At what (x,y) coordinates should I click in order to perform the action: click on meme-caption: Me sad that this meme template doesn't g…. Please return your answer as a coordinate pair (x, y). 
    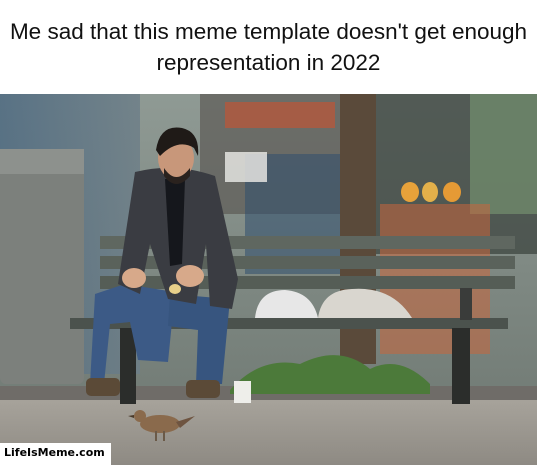
    Looking at the image, I should click on (268, 47).